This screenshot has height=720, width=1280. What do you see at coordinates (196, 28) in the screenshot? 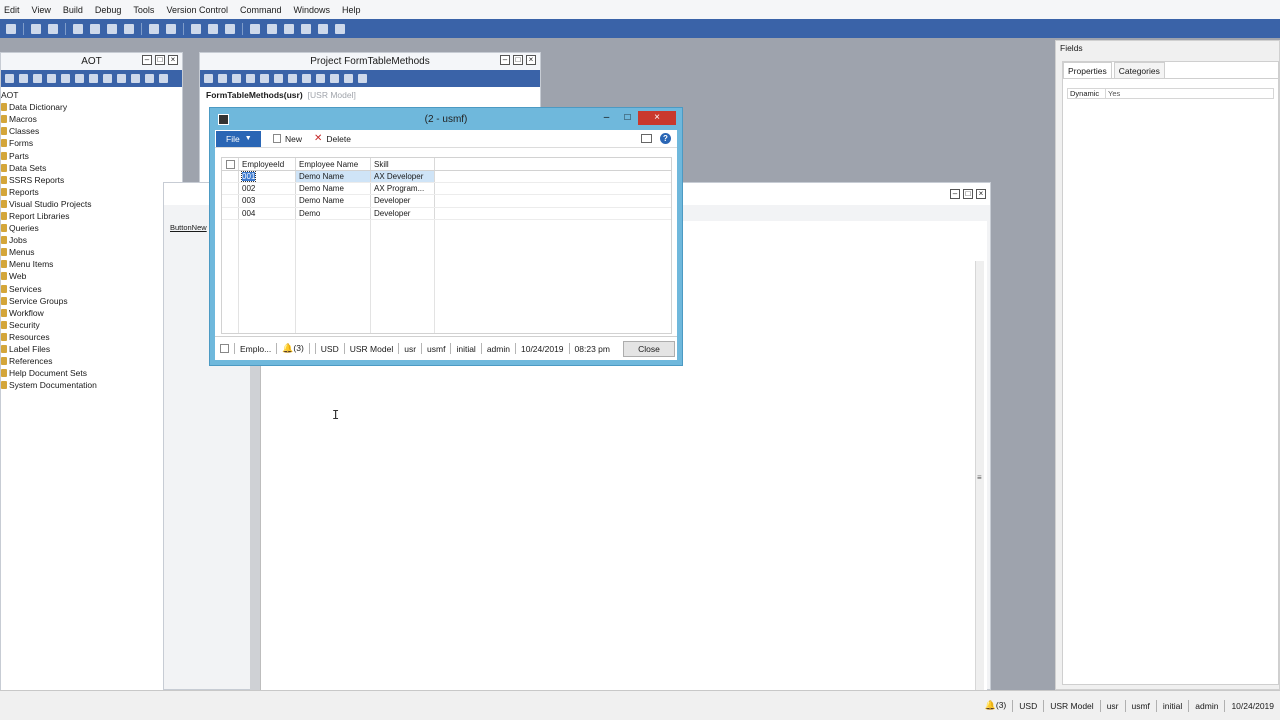
I see `object-icon` at bounding box center [196, 28].